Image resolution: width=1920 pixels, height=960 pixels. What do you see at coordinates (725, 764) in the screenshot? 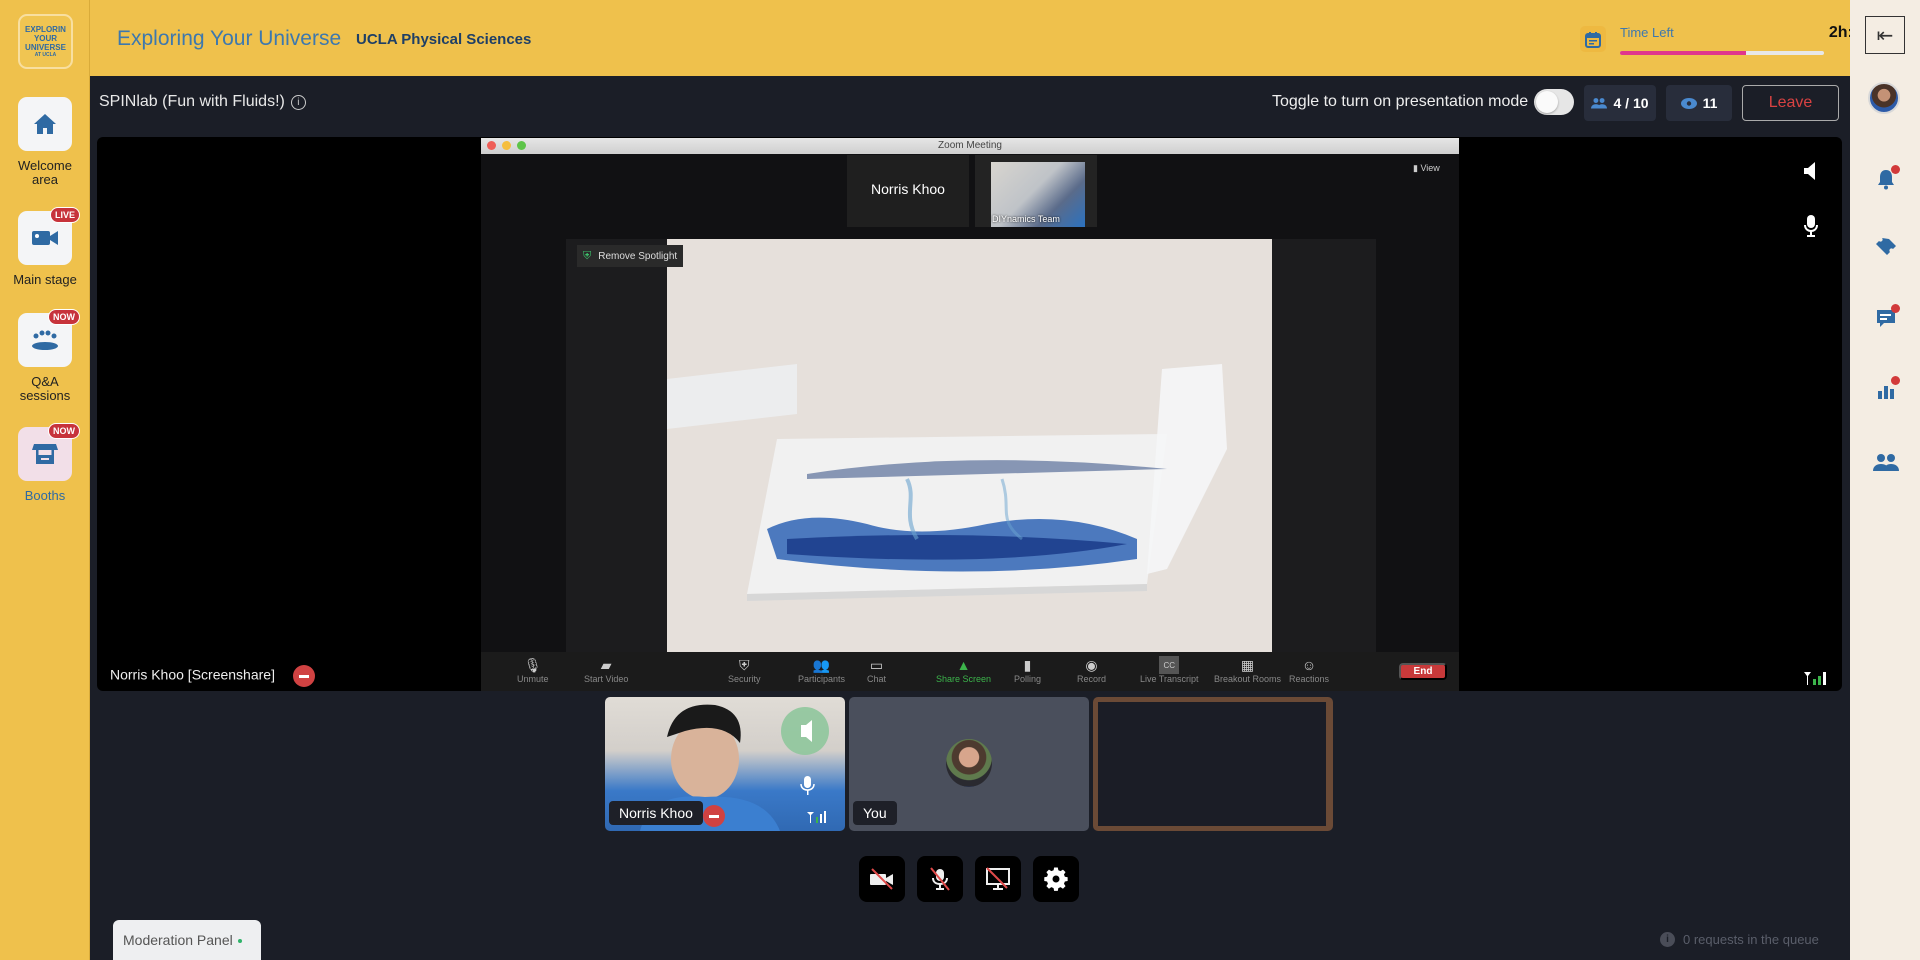
I see `participant-tile: Norris Khoo` at bounding box center [725, 764].